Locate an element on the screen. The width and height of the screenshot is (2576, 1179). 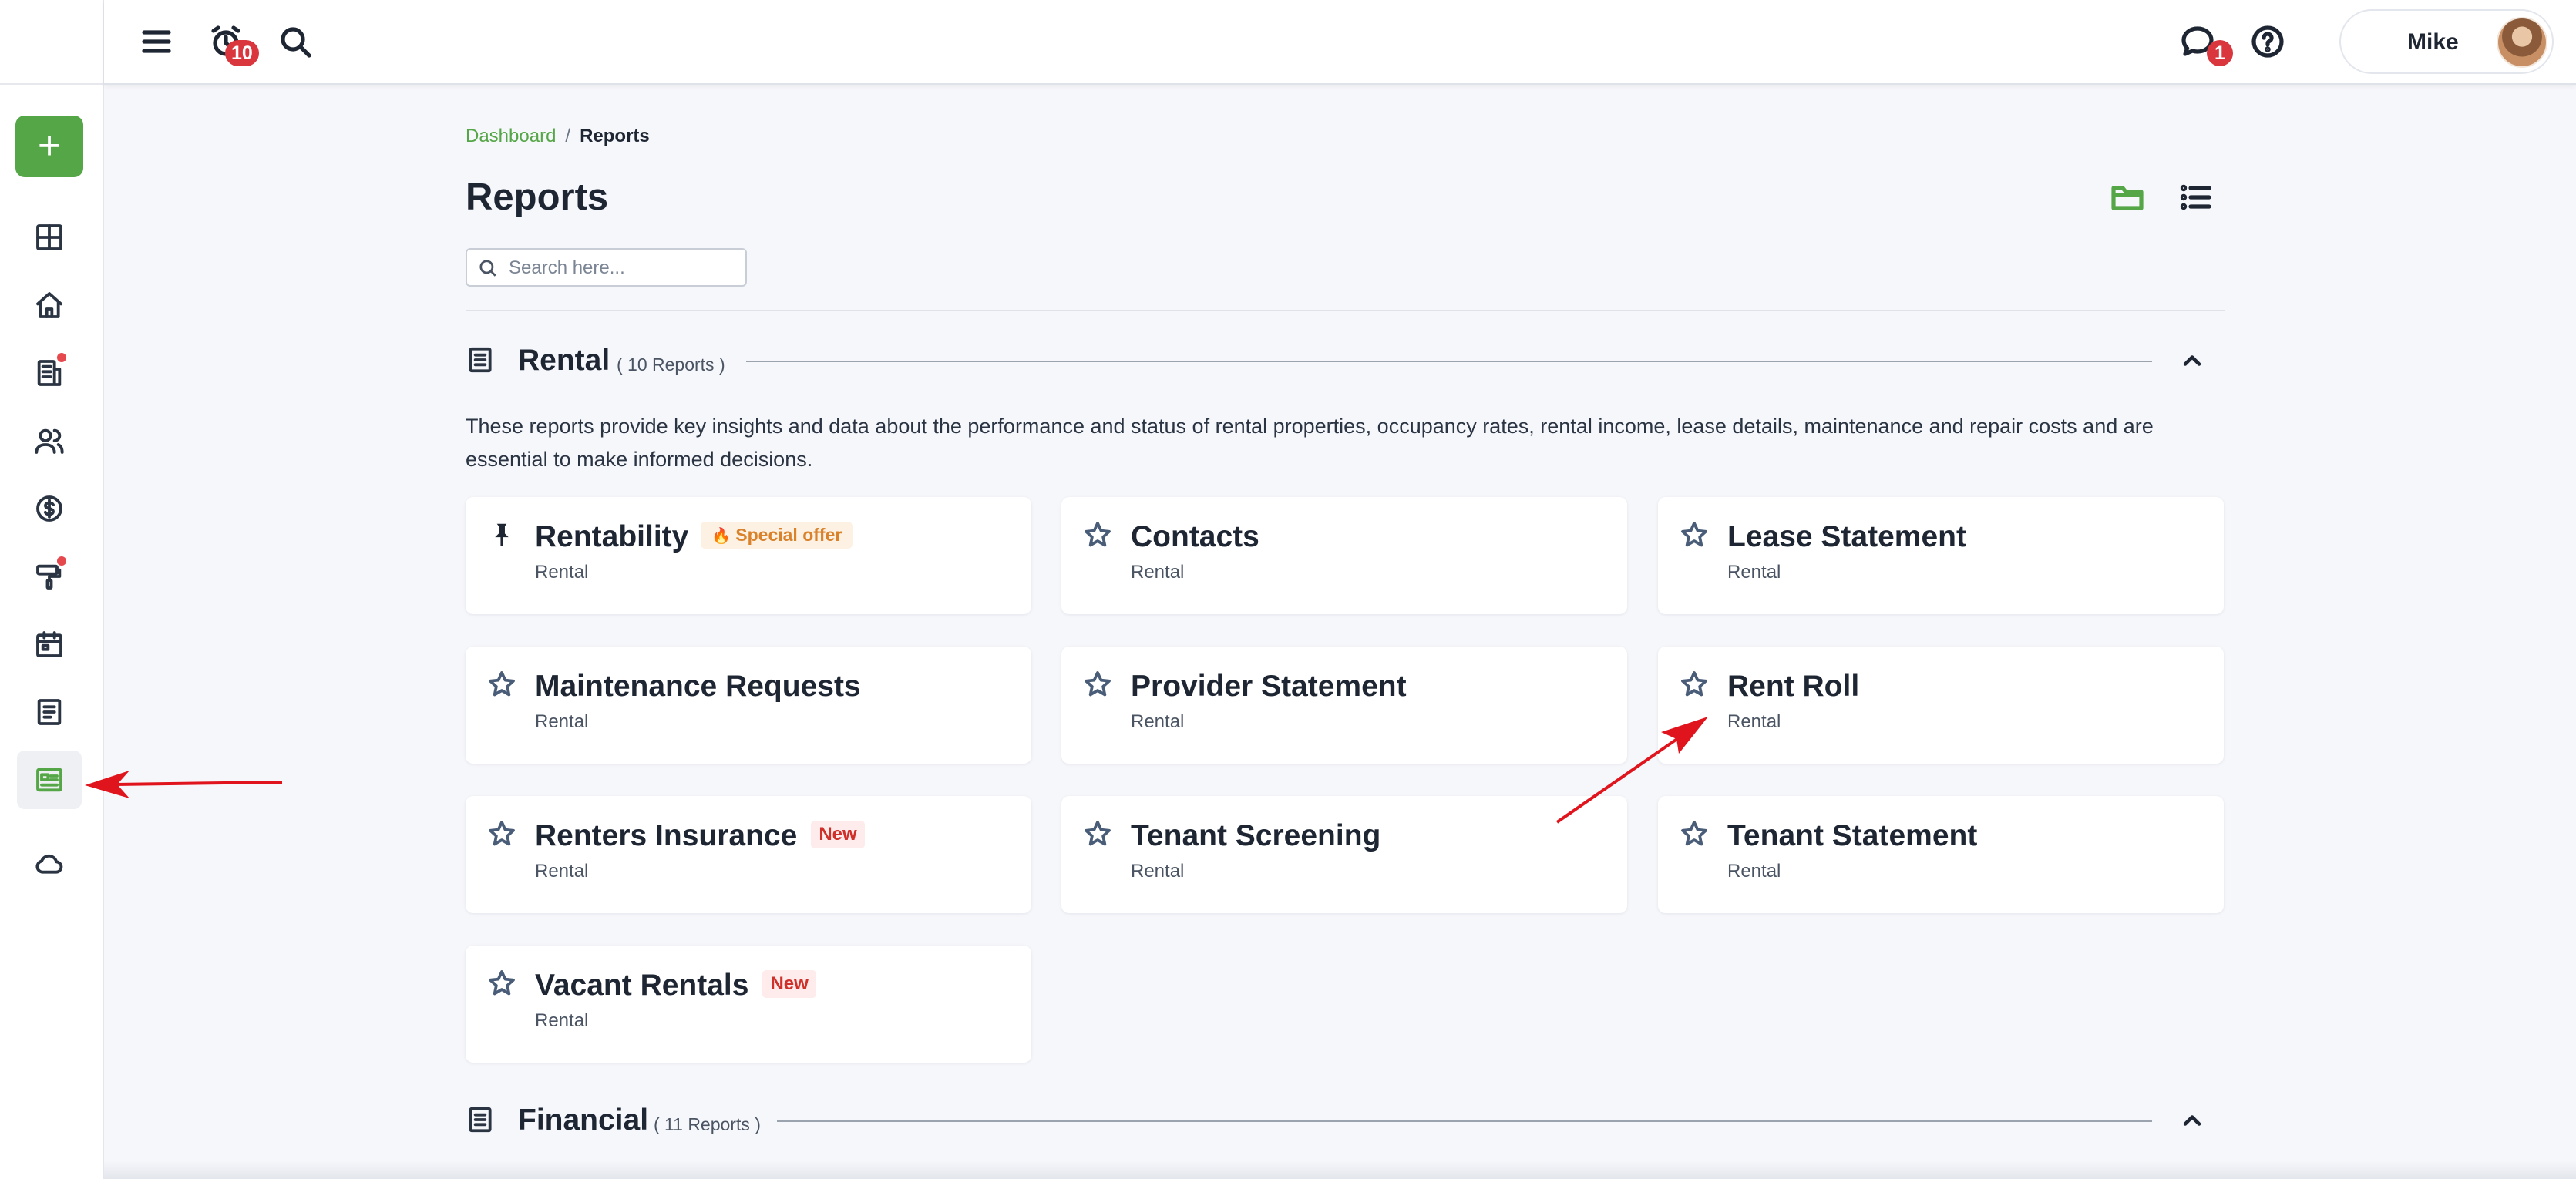
folder-icon is located at coordinates (2127, 198).